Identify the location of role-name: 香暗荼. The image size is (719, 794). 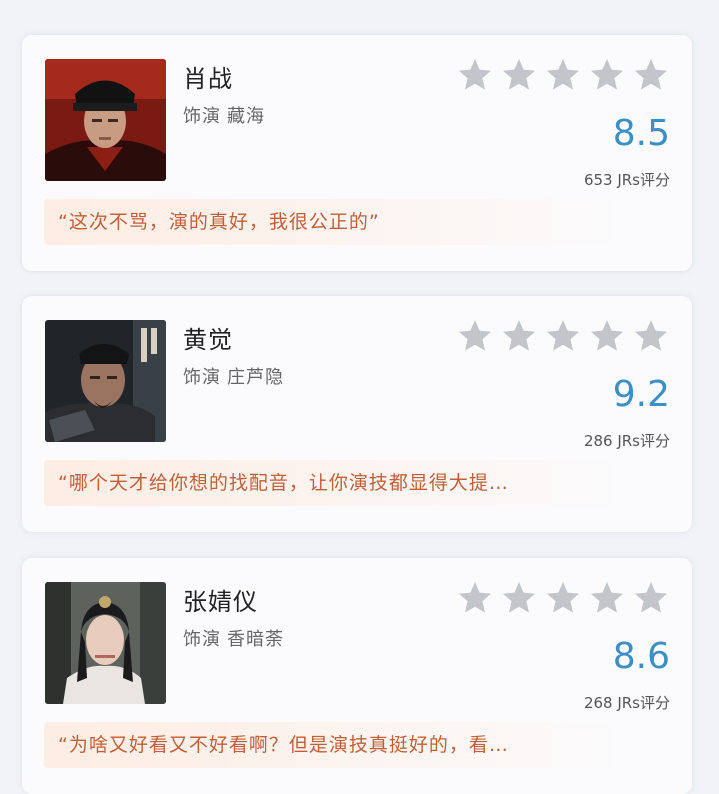
(255, 639).